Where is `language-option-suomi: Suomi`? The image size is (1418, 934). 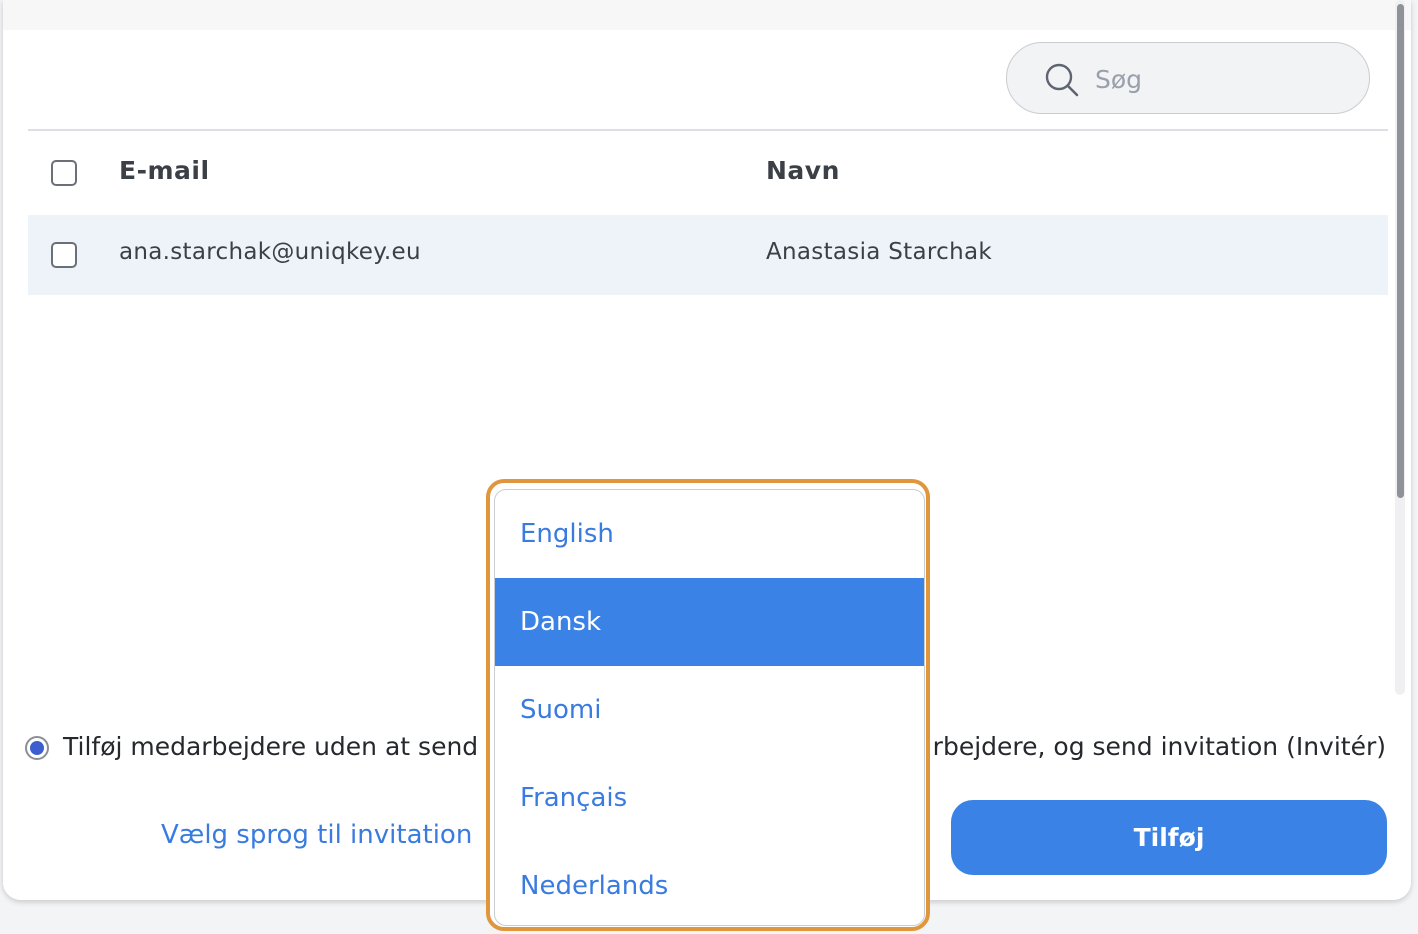 language-option-suomi: Suomi is located at coordinates (709, 710).